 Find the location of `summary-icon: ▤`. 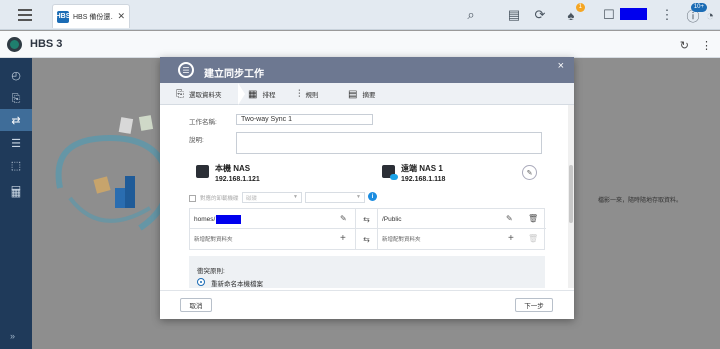

summary-icon: ▤ is located at coordinates (353, 94).